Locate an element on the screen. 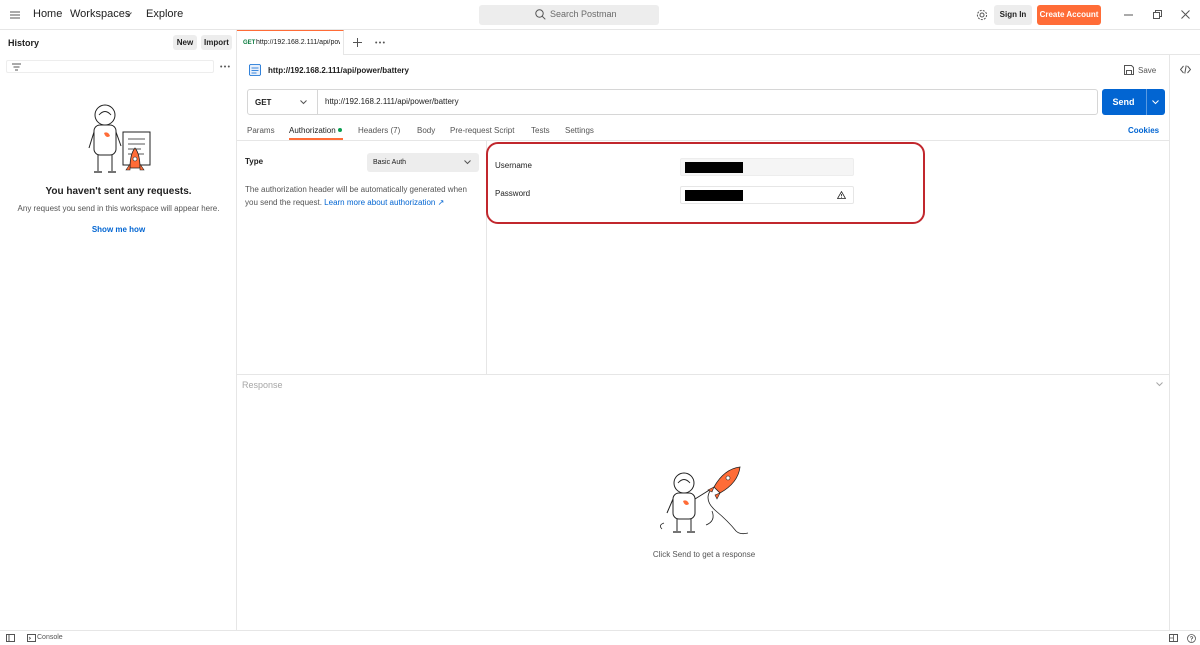 This screenshot has width=1200, height=645. console-icon is located at coordinates (31, 638).